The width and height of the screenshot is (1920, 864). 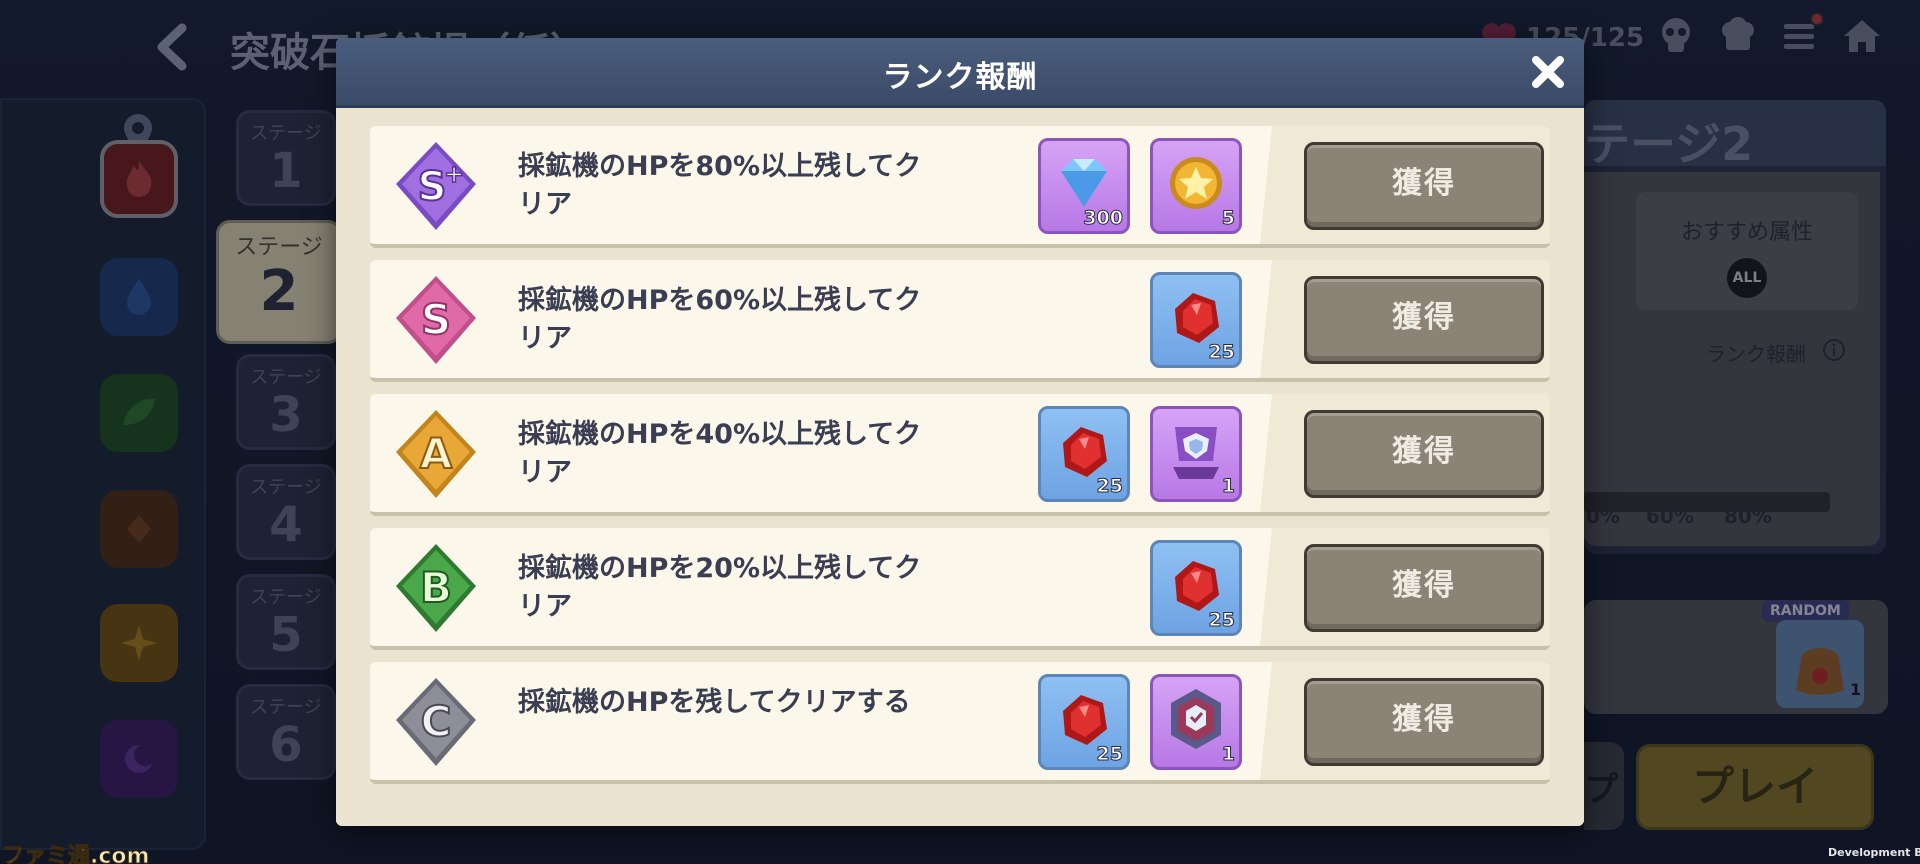 I want to click on development-build-label: Development Build, so click(x=1874, y=852).